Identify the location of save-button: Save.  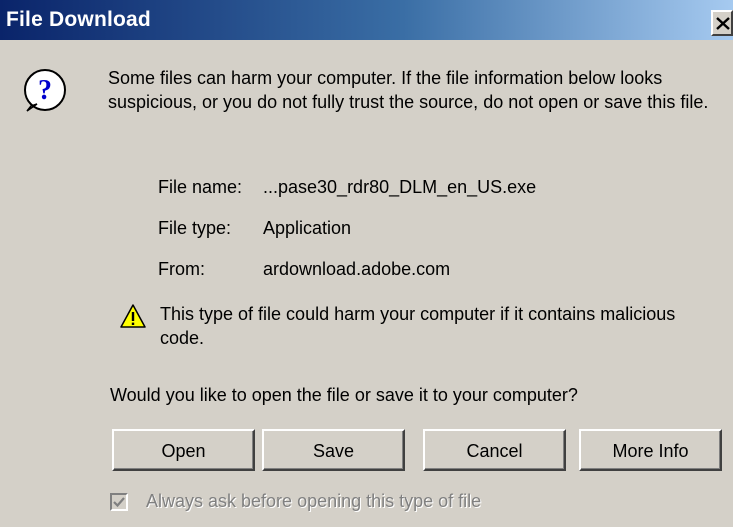
(333, 450).